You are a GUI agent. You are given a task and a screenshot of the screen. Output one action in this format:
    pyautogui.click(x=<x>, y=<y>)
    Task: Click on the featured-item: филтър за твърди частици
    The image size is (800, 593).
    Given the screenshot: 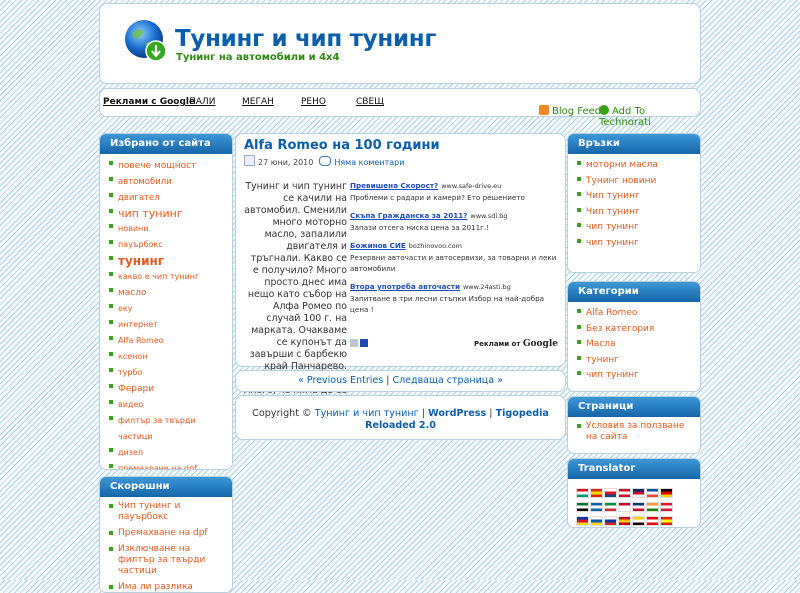 What is the action you would take?
    pyautogui.click(x=166, y=429)
    